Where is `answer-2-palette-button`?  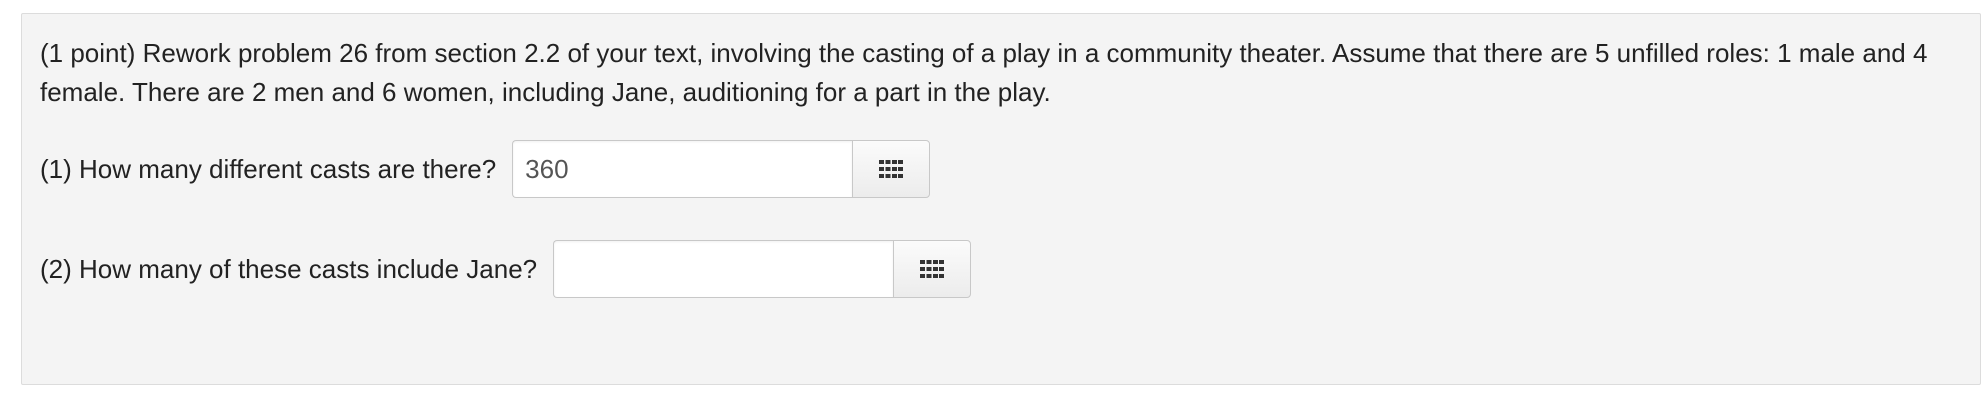 answer-2-palette-button is located at coordinates (932, 269).